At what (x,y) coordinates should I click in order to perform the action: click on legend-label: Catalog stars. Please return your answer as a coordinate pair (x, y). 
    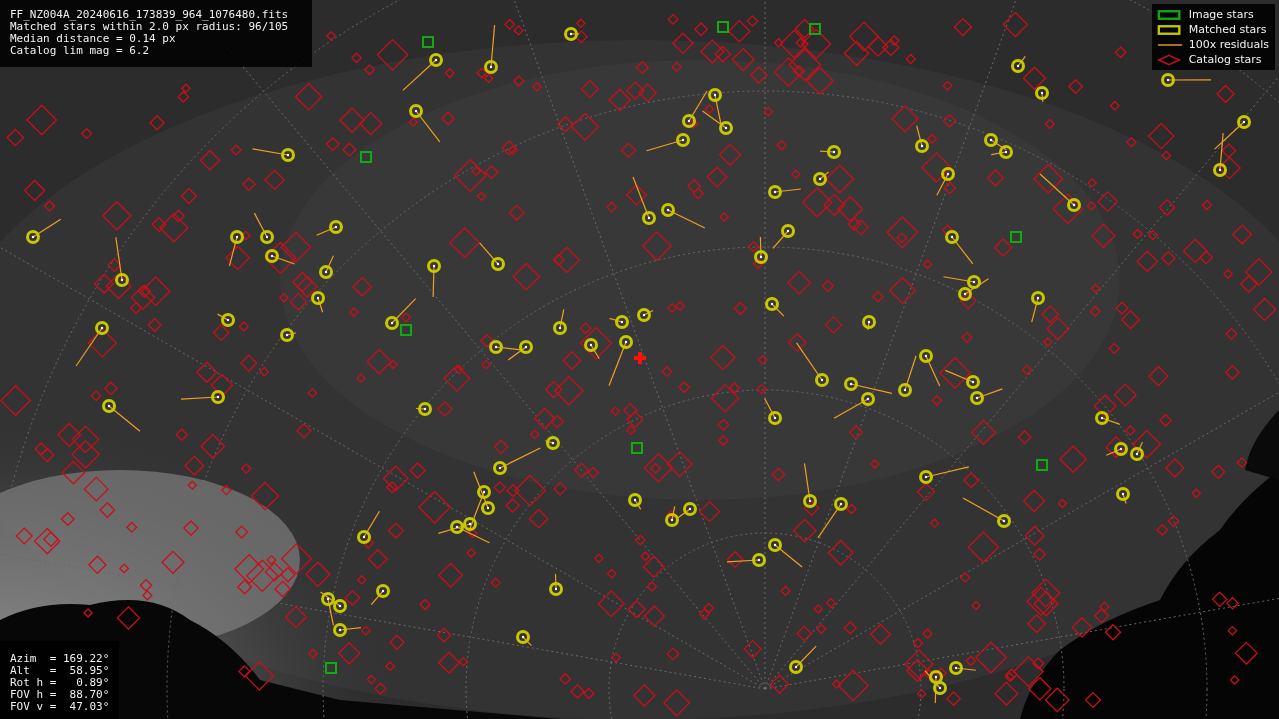
    Looking at the image, I should click on (1225, 59).